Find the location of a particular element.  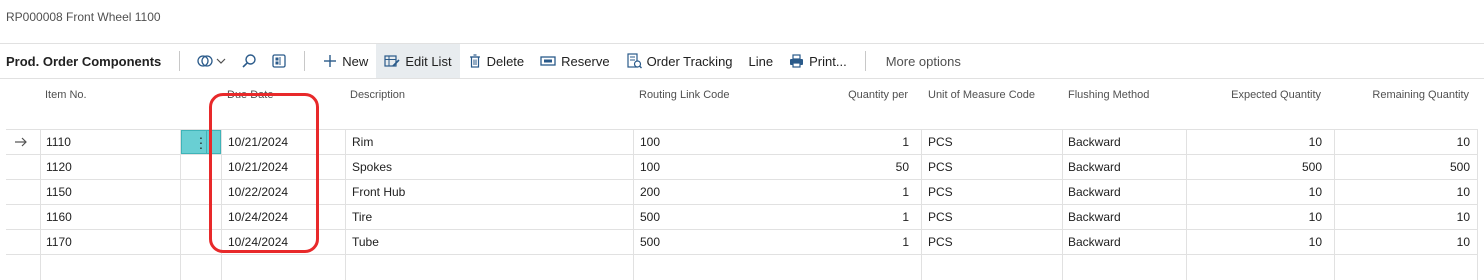

routing-link-code-cell: 200 is located at coordinates (650, 192).